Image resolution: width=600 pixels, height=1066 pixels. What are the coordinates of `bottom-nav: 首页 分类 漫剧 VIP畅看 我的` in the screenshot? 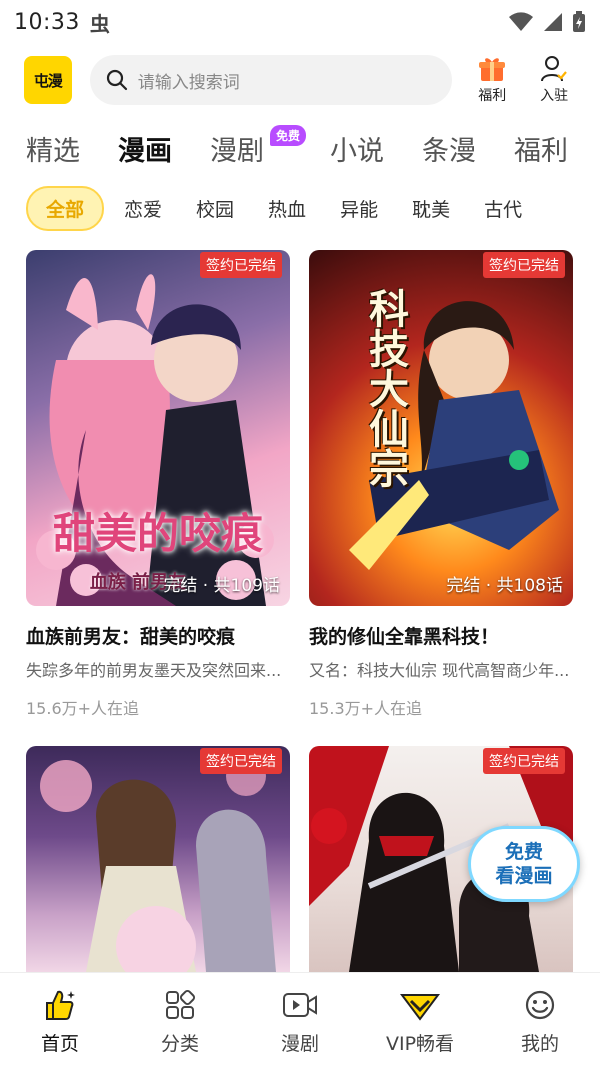 It's located at (300, 1019).